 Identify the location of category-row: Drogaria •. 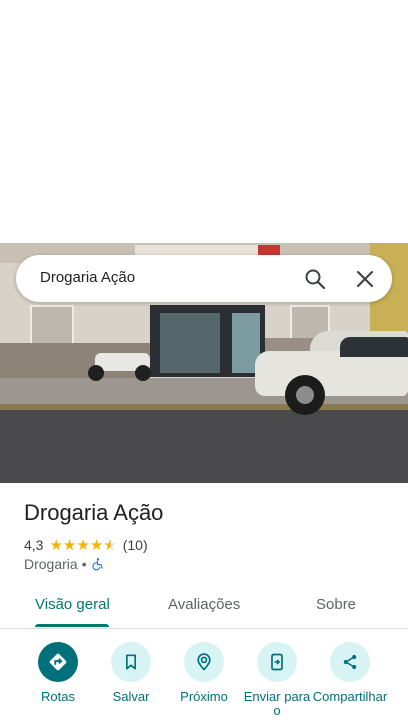
(64, 564).